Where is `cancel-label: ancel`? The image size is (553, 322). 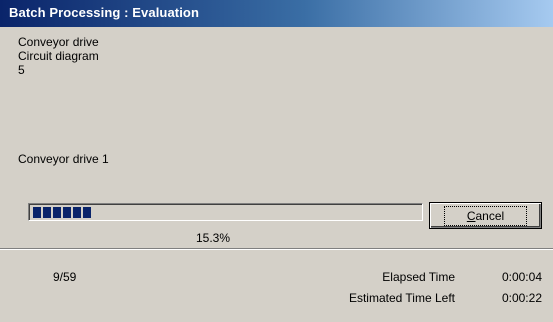
cancel-label: ancel is located at coordinates (490, 215).